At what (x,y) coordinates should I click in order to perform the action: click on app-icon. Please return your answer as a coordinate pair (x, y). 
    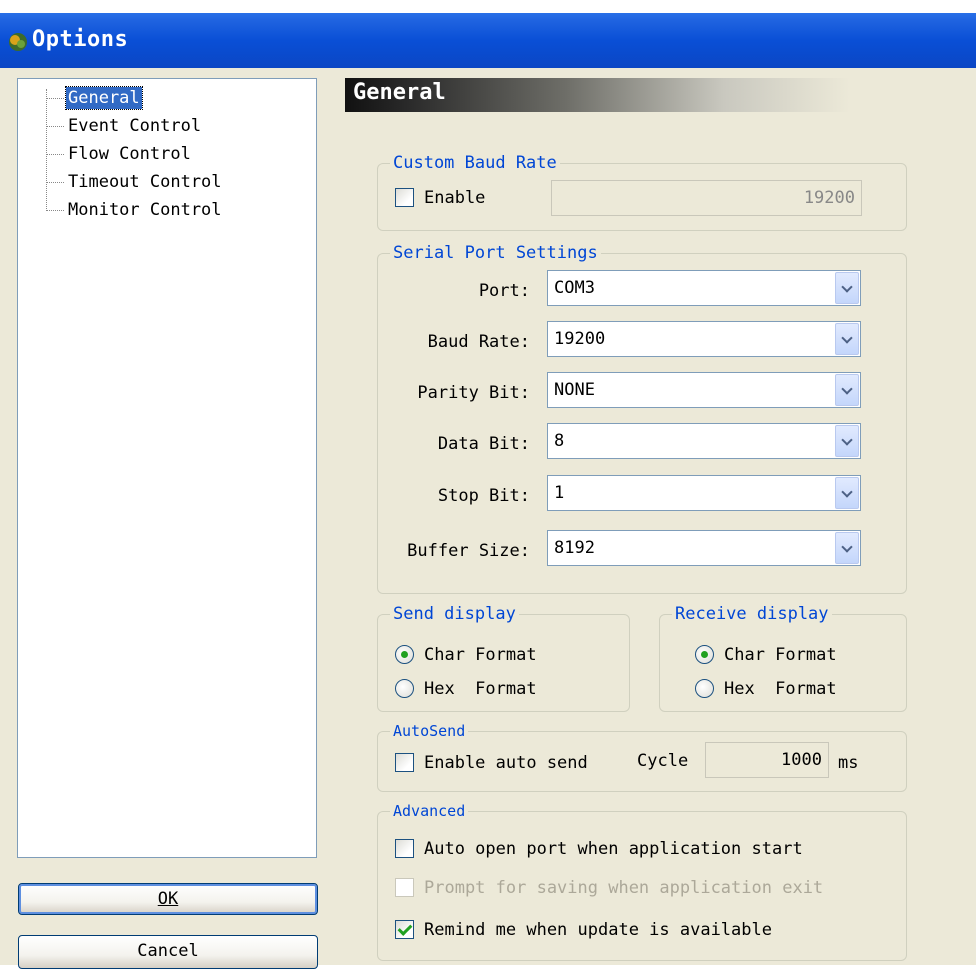
    Looking at the image, I should click on (18, 42).